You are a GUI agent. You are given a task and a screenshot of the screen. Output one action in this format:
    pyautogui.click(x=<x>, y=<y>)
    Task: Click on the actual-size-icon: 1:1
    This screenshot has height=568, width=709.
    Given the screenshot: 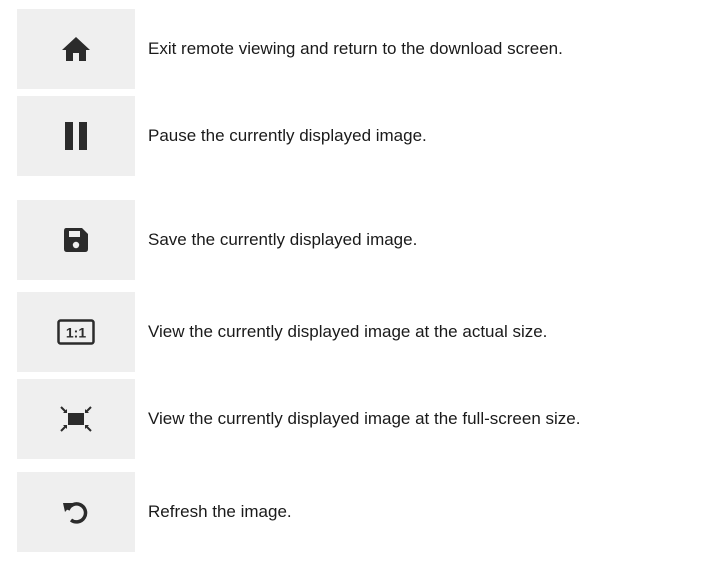 What is the action you would take?
    pyautogui.click(x=76, y=332)
    